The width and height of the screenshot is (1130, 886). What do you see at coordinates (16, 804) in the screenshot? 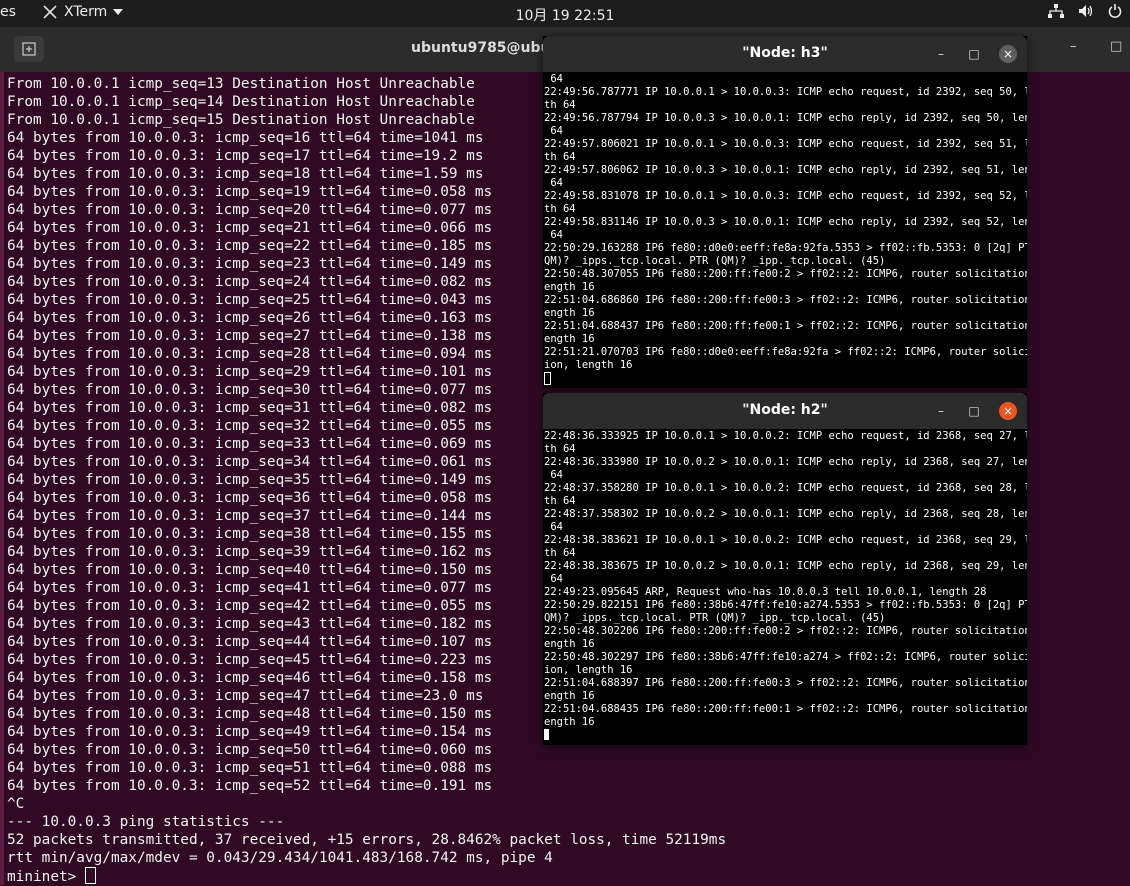
I see `terminal-line: ^C` at bounding box center [16, 804].